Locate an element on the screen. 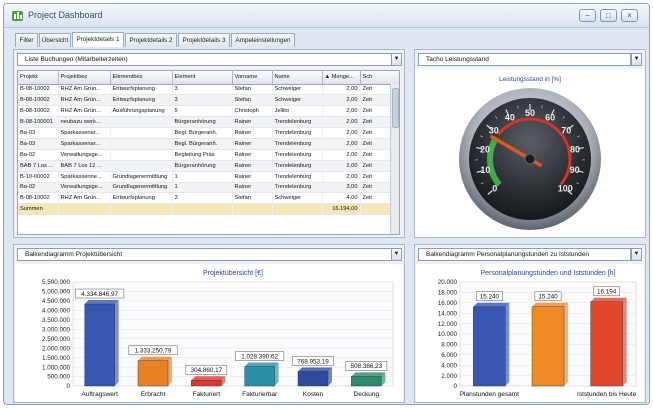 The height and width of the screenshot is (408, 653). table-cell: B-08-100001 is located at coordinates (38, 122).